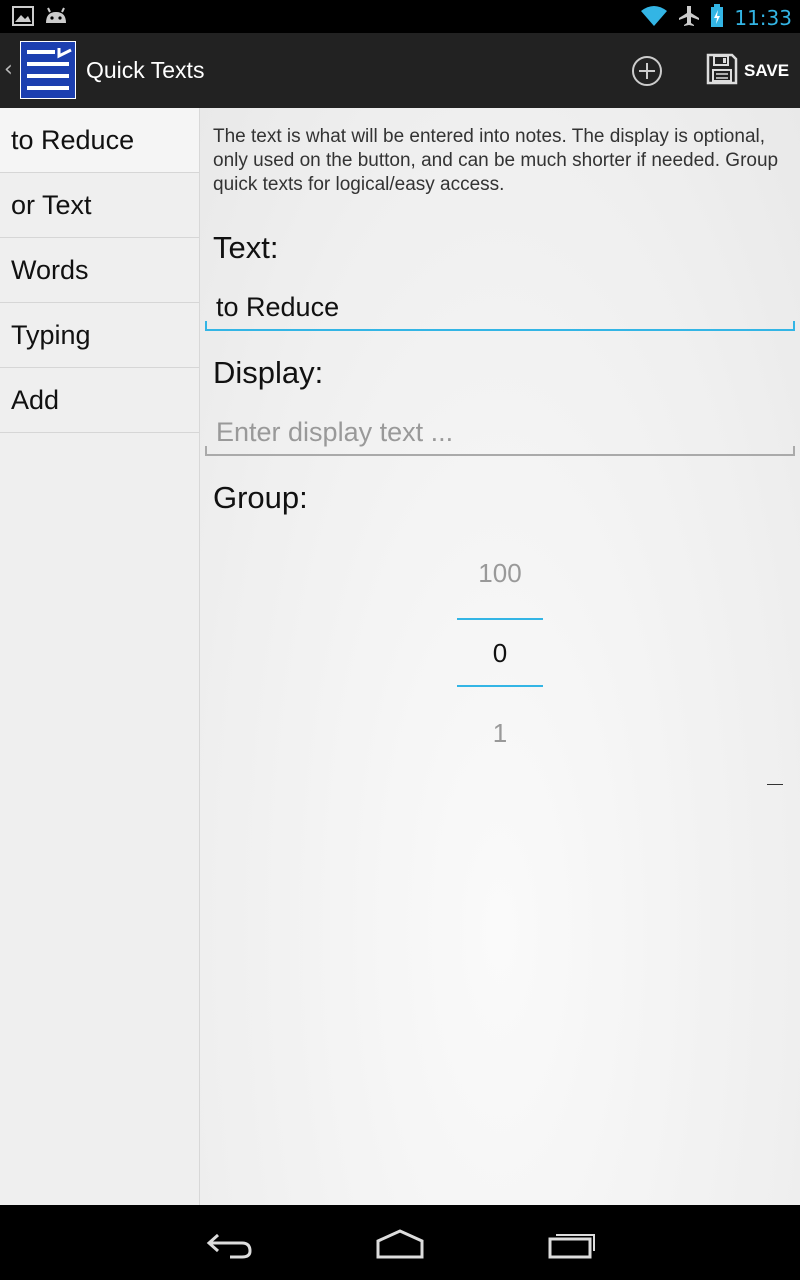 The width and height of the screenshot is (800, 1280). Describe the element at coordinates (8, 69) in the screenshot. I see `up-caret-icon: ‹` at that location.